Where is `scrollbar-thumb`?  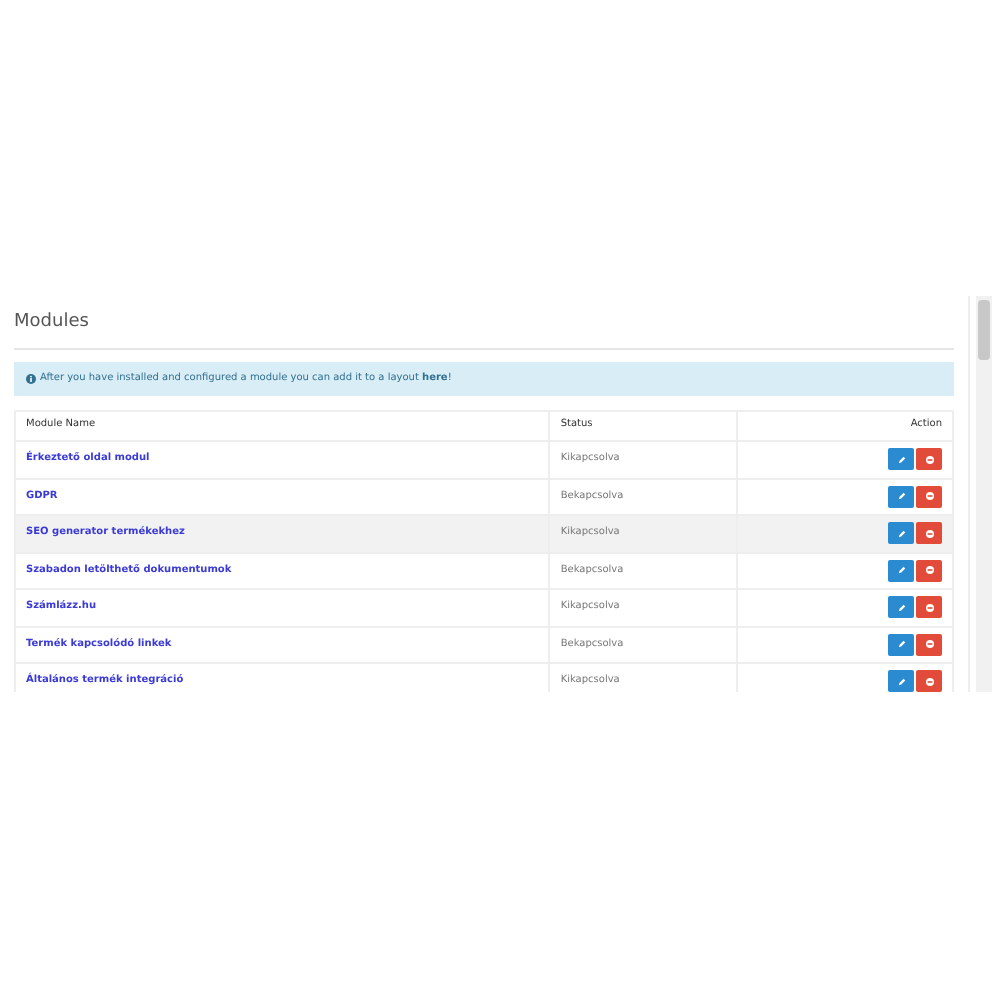 scrollbar-thumb is located at coordinates (984, 330).